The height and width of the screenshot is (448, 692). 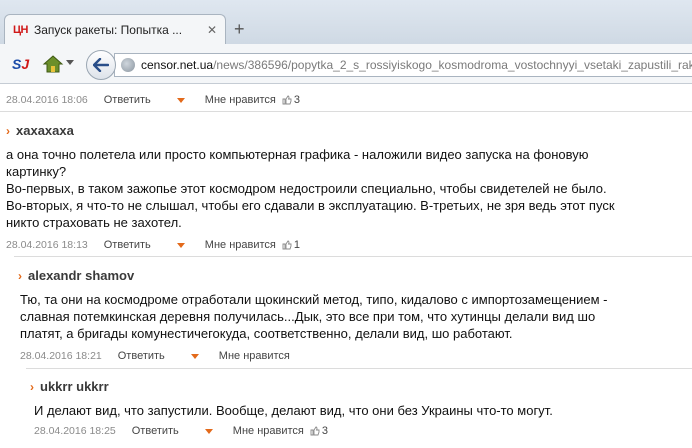 I want to click on chevron-down-icon, so click(x=70, y=62).